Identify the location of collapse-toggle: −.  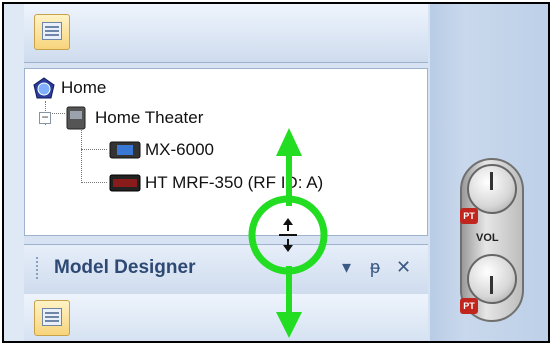
(45, 117).